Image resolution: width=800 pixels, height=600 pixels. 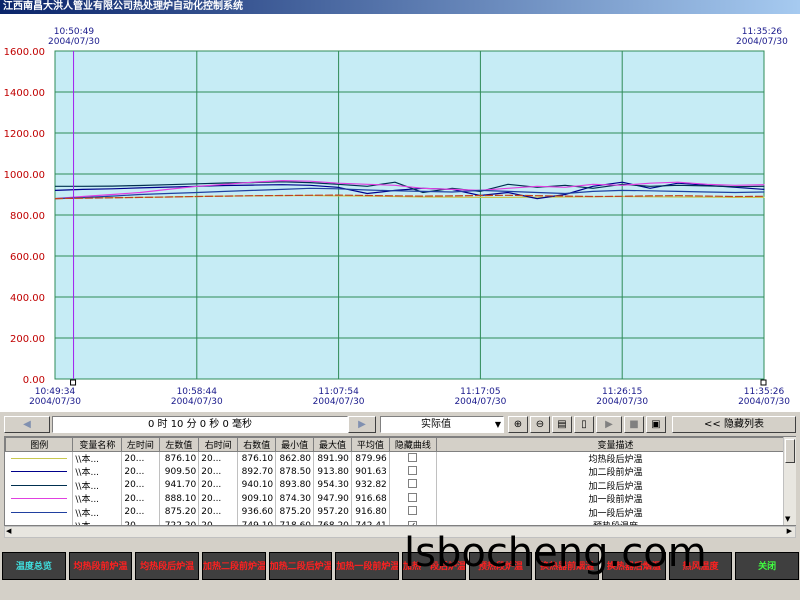 I want to click on mode-select: 实际值 ▼, so click(x=442, y=424).